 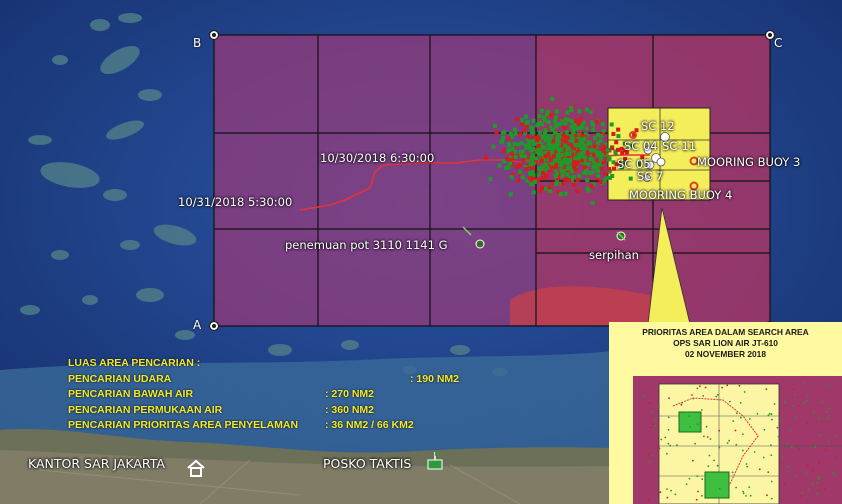 I want to click on inset-map, so click(x=737, y=440).